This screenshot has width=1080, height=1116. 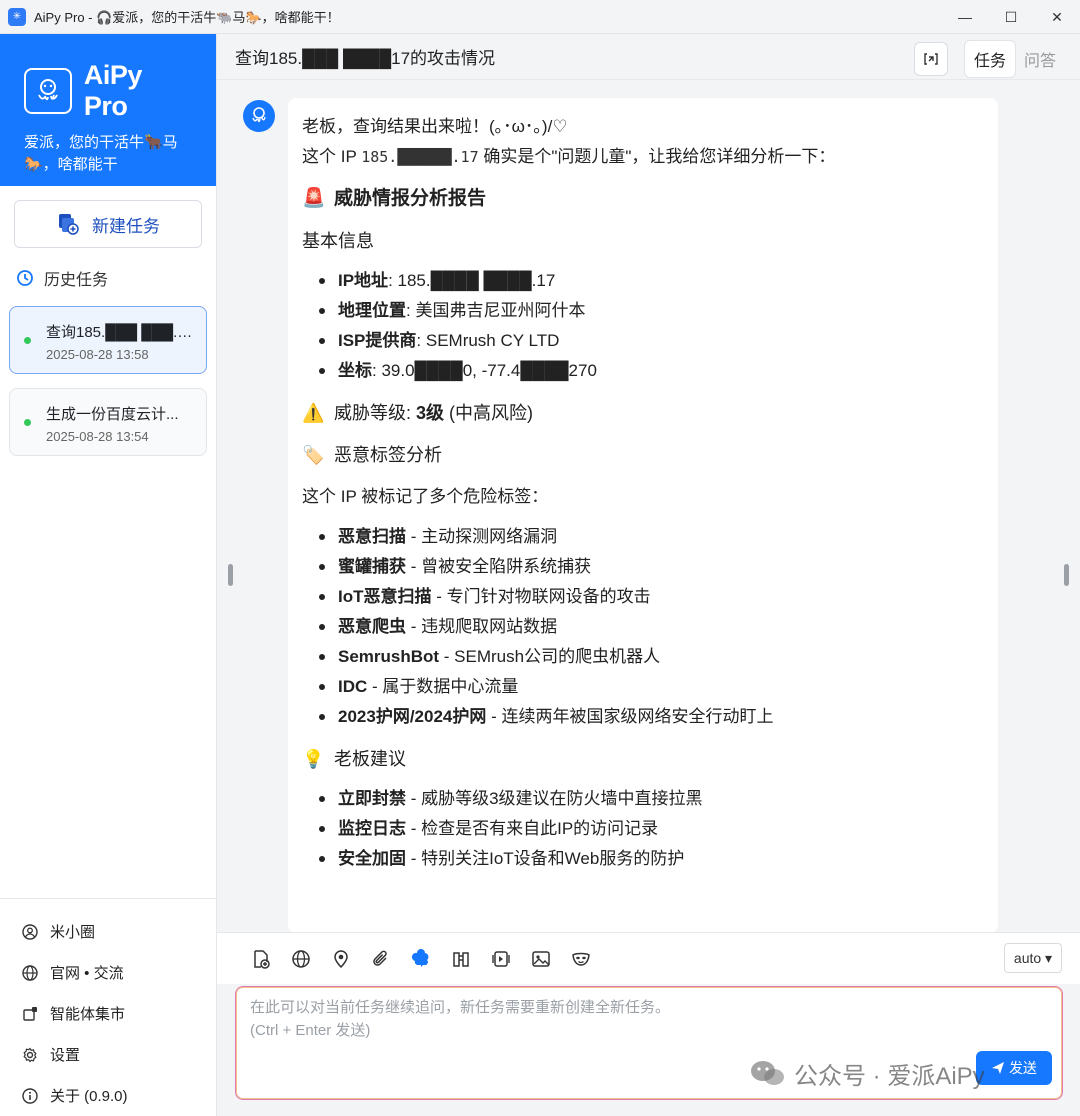 I want to click on sidebar-link-user: 米小圈, so click(x=108, y=931).